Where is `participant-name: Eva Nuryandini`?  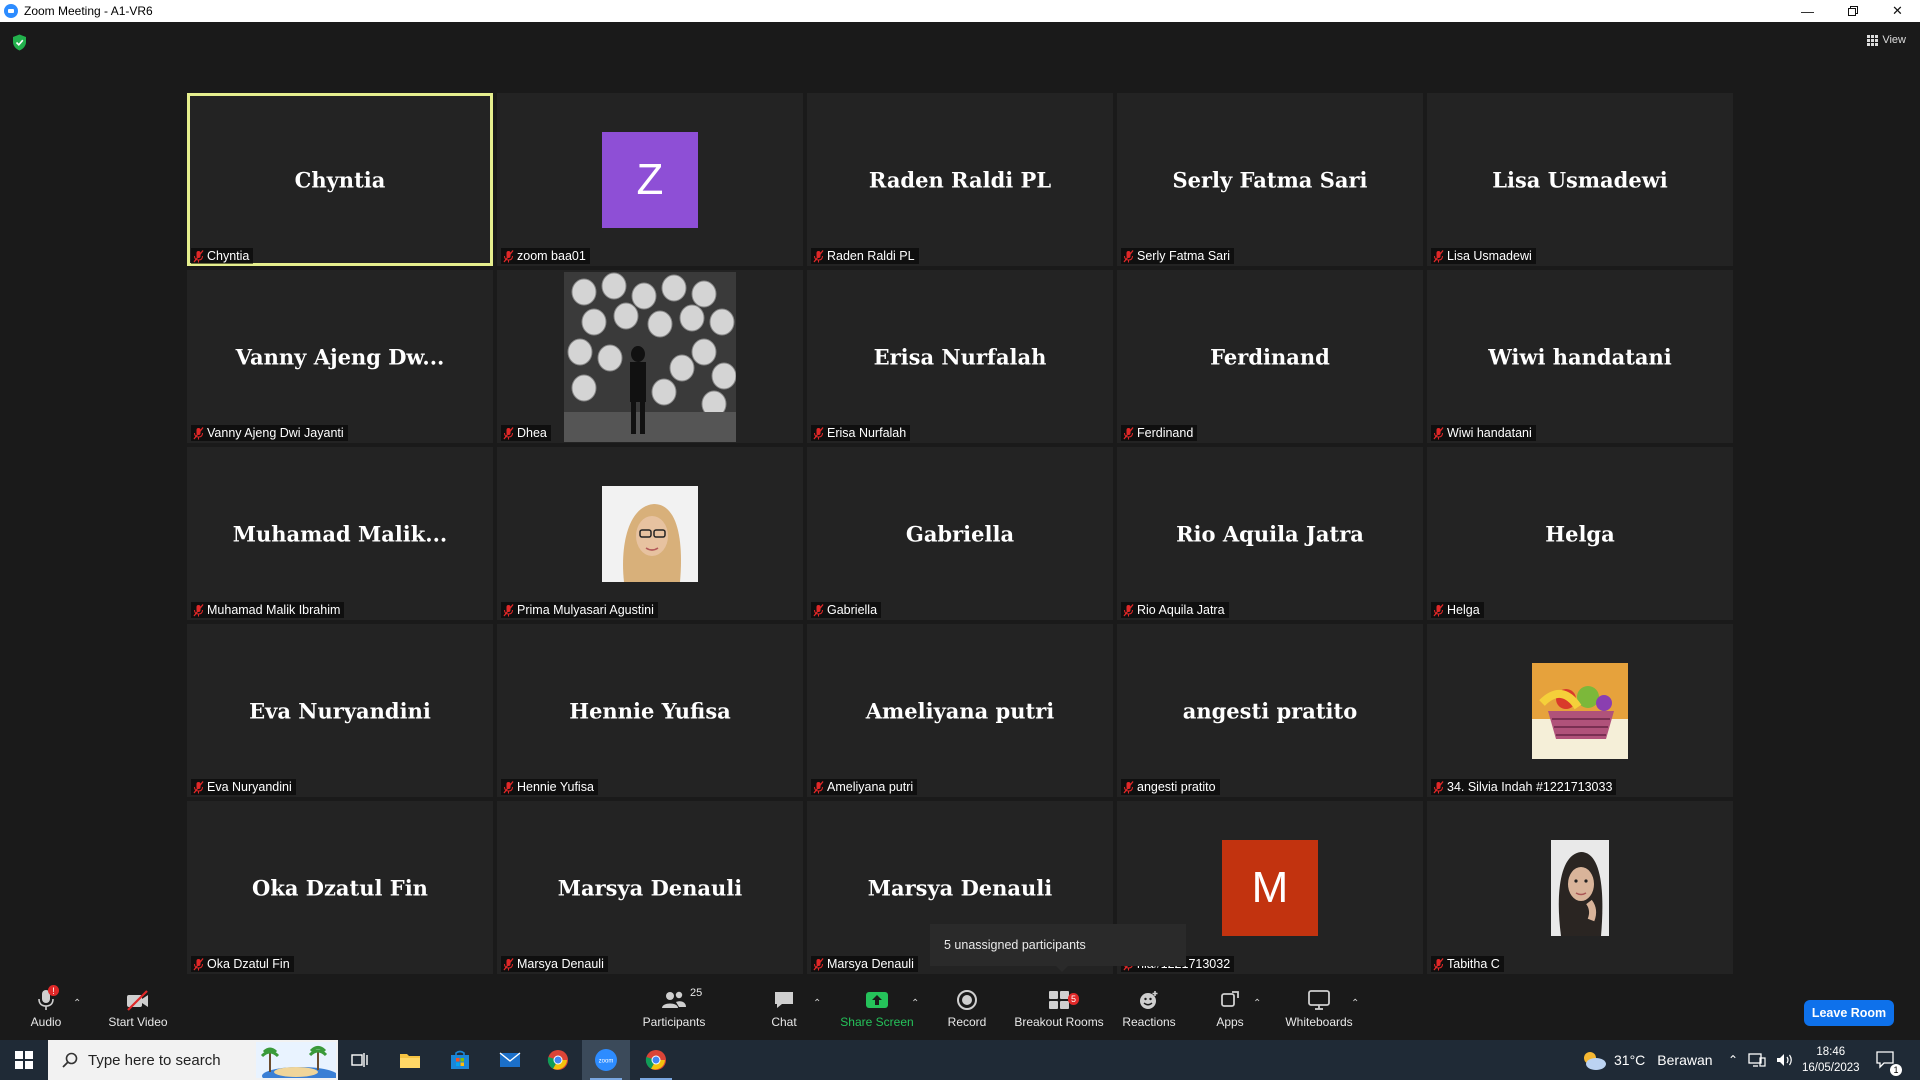
participant-name: Eva Nuryandini is located at coordinates (249, 787).